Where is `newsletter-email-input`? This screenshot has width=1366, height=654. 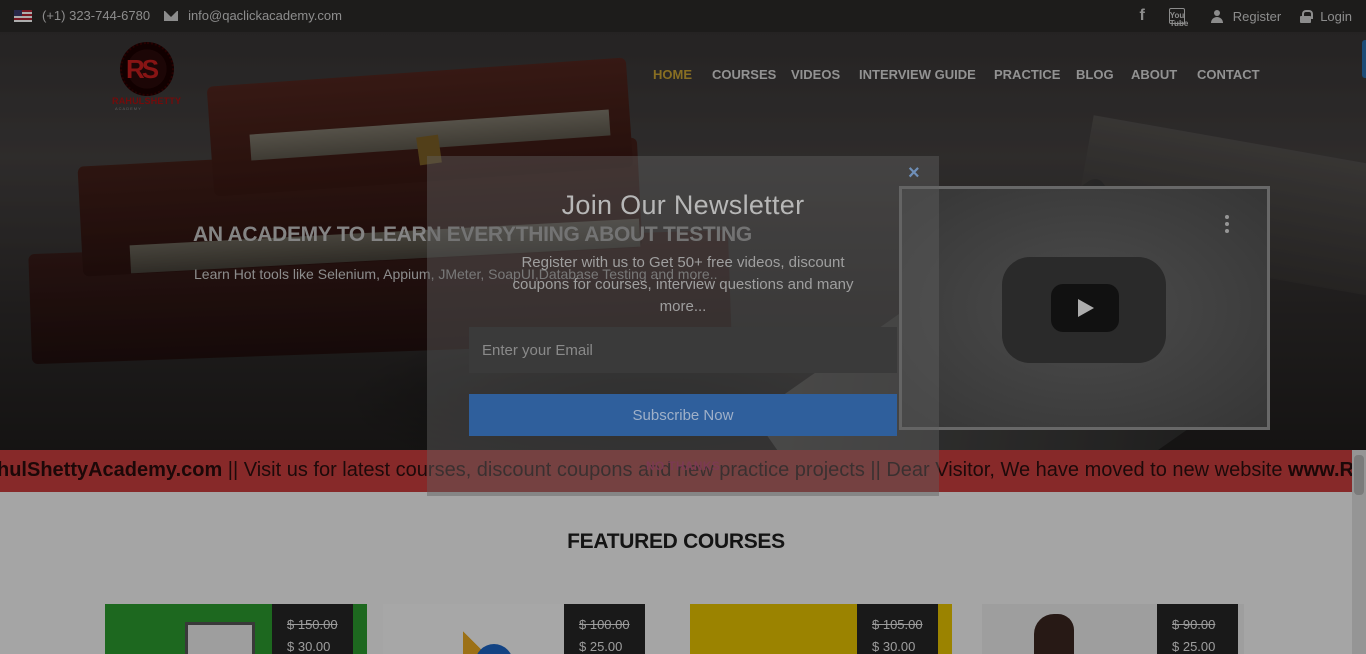
newsletter-email-input is located at coordinates (683, 350).